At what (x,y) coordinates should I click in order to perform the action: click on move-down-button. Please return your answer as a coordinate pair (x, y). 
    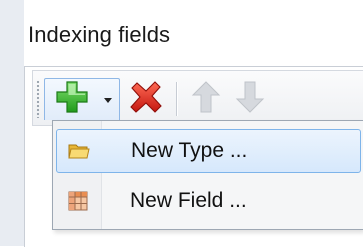
    Looking at the image, I should click on (250, 99).